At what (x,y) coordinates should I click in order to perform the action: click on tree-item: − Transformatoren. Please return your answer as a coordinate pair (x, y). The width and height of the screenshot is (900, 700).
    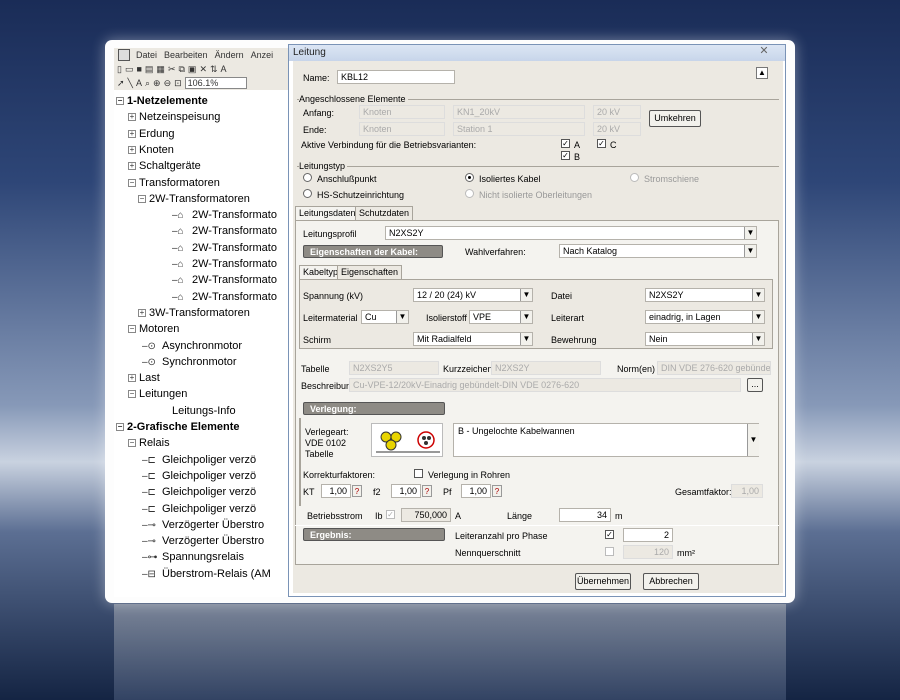
    Looking at the image, I should click on (174, 183).